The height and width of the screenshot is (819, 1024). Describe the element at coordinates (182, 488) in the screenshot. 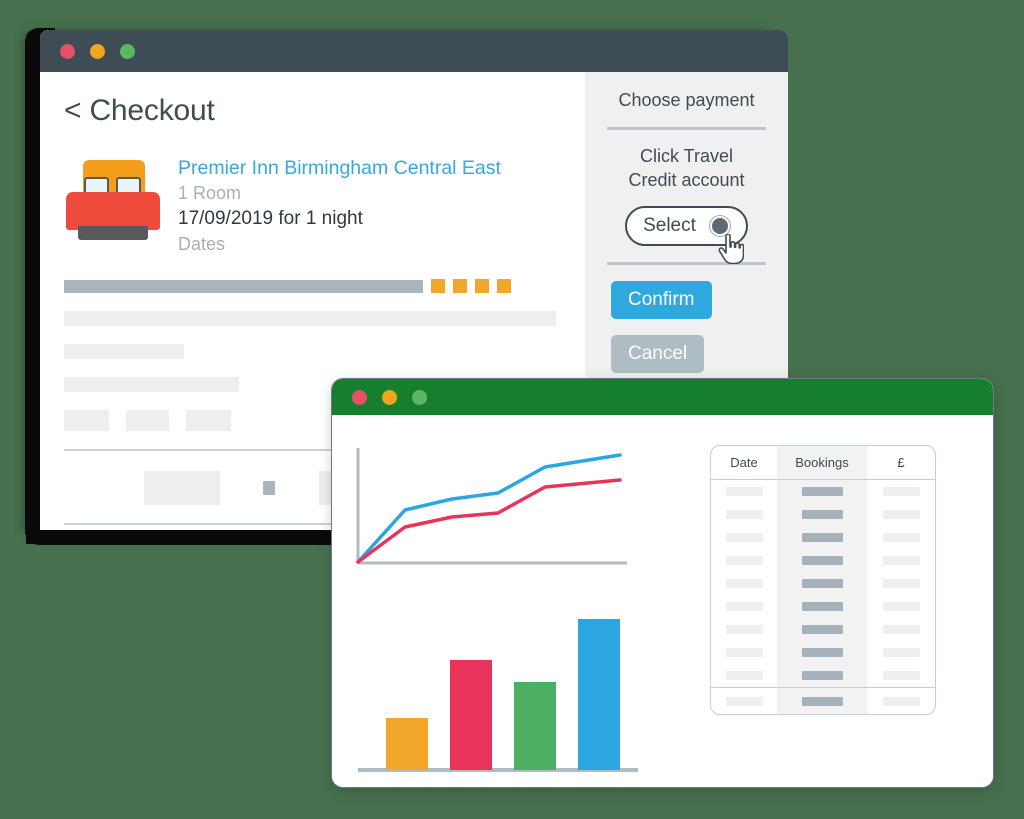

I see `placeholder-box-left` at that location.